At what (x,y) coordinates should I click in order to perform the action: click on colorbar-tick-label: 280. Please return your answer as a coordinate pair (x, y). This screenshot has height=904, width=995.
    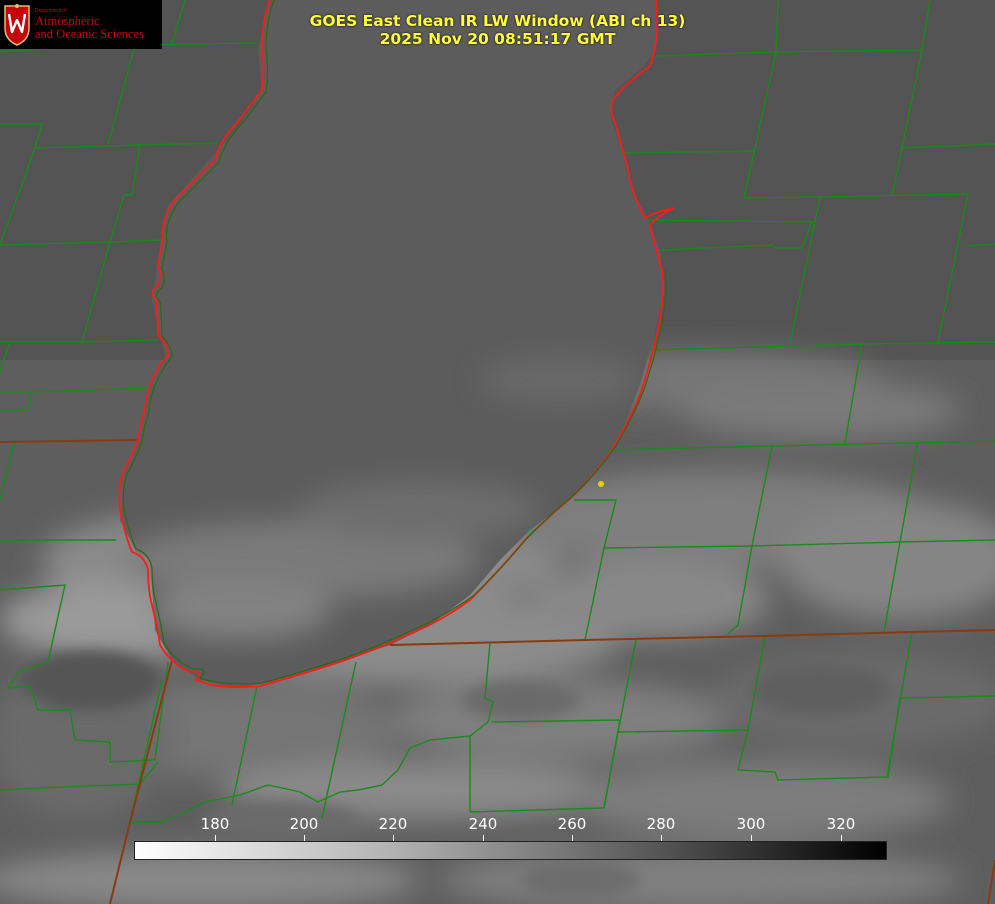
    Looking at the image, I should click on (661, 824).